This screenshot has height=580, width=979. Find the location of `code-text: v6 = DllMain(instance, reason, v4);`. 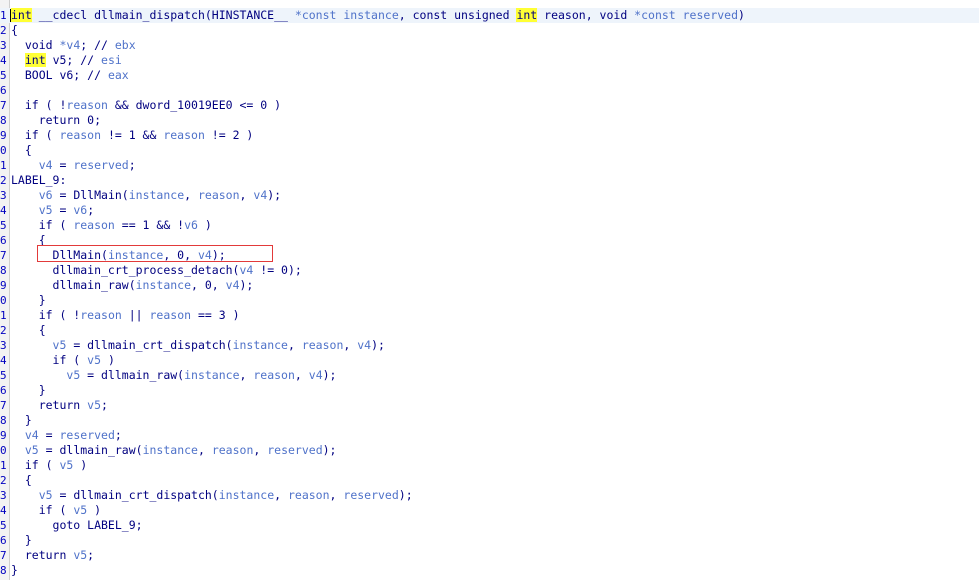

code-text: v6 = DllMain(instance, reason, v4); is located at coordinates (146, 195).